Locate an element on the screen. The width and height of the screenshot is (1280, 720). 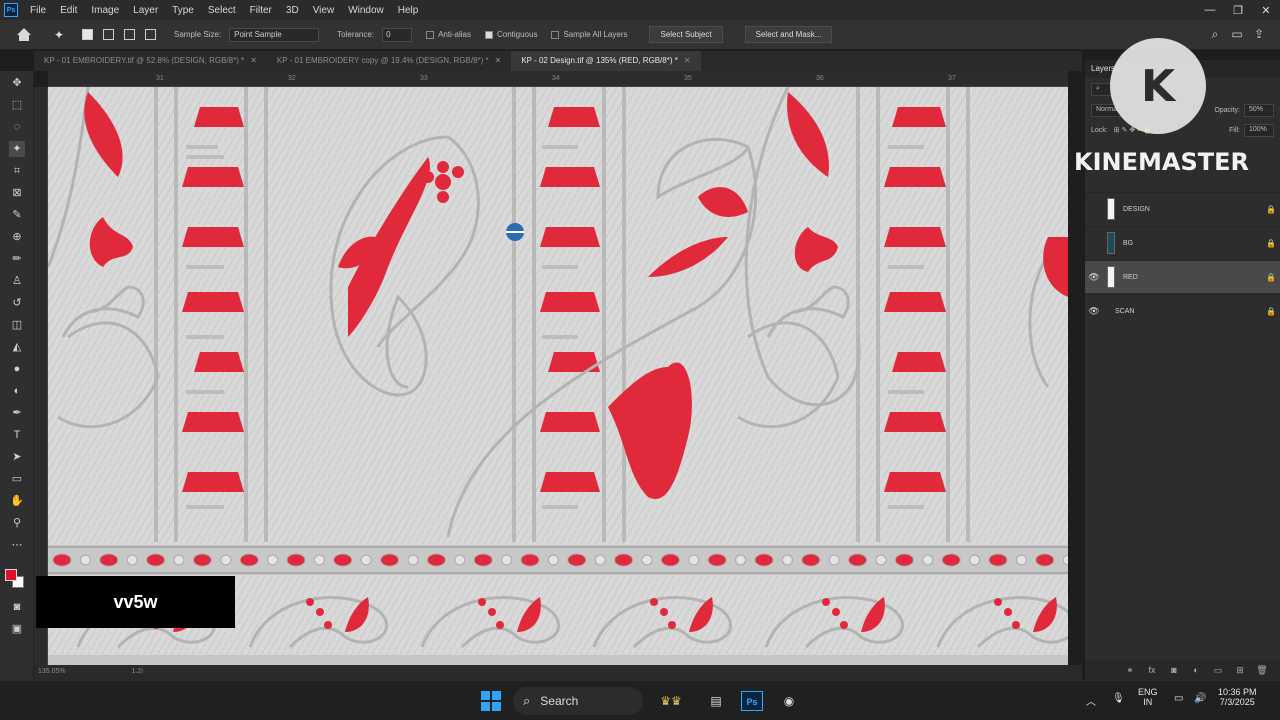
eyedropper-tool-icon: ✎ is located at coordinates (17, 215).